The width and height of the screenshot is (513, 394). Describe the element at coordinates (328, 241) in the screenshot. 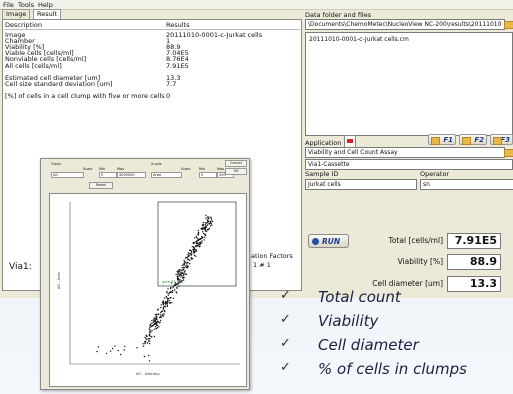

I see `run-button: RUN` at that location.